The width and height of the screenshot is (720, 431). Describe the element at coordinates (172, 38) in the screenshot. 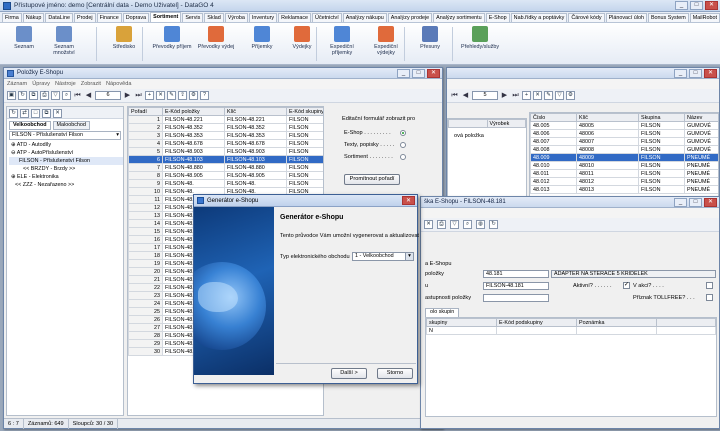

I see `ribbon-transfer-in-button: Převodky příjem` at that location.